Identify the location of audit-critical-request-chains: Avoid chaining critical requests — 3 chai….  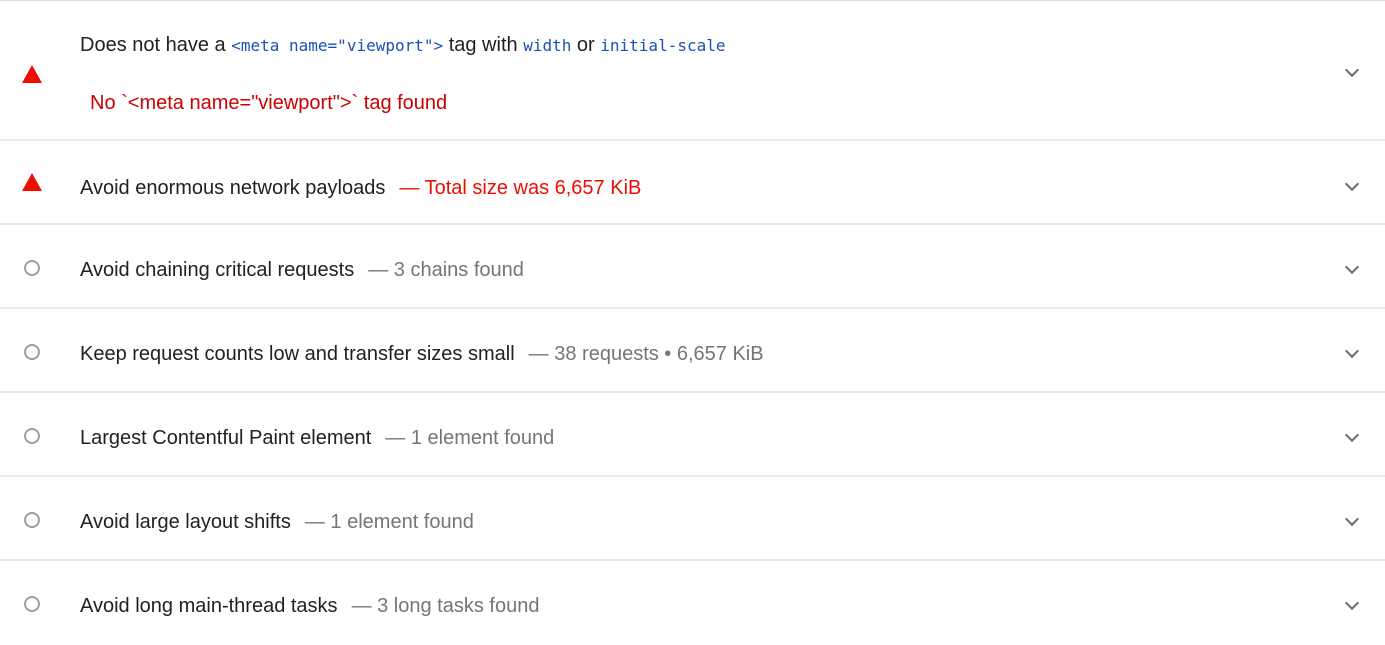
(692, 267).